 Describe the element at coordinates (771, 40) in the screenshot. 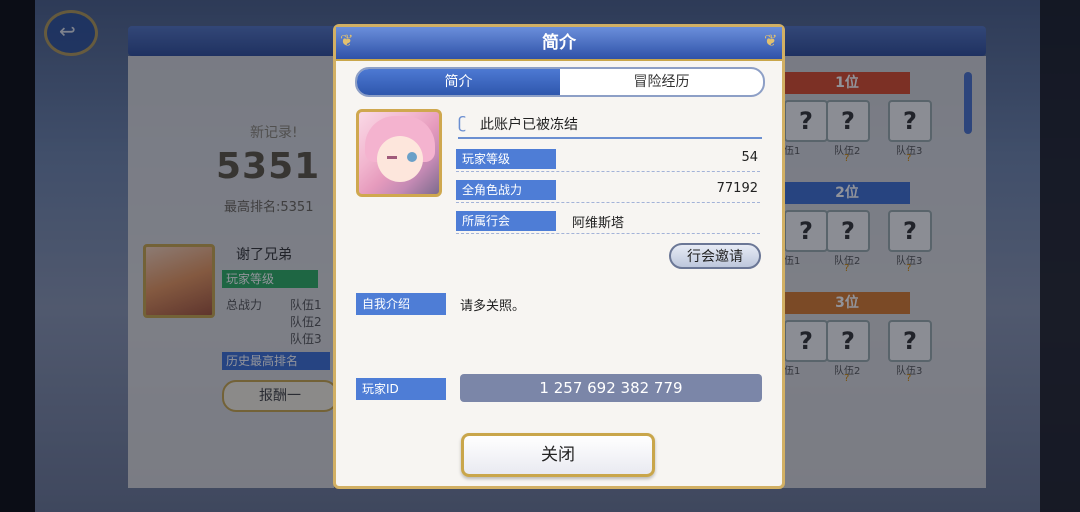

I see `ornament-icon: ❦` at that location.